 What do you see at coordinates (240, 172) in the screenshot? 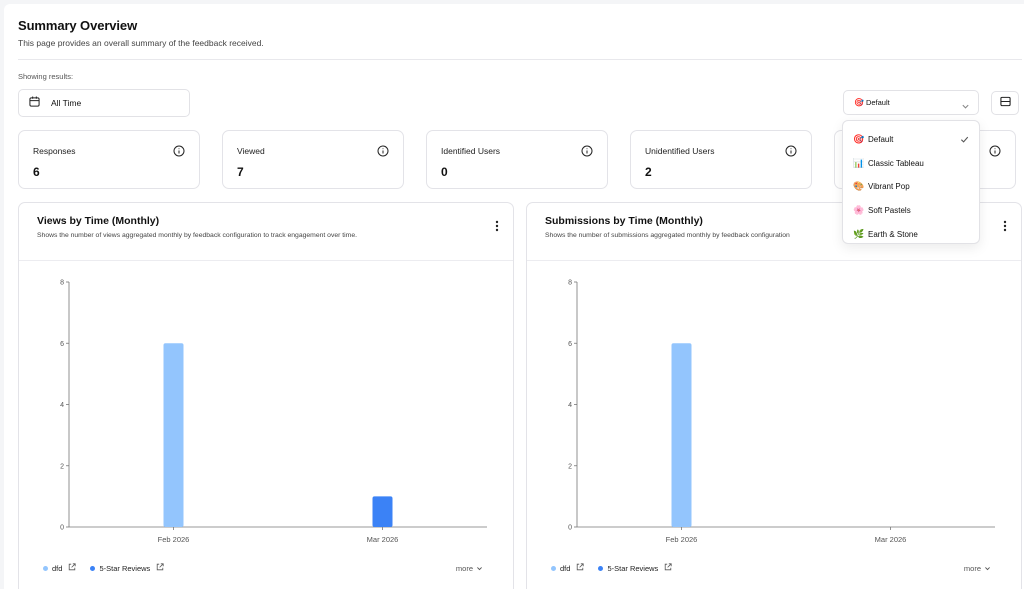
I see `stat-value: 7` at bounding box center [240, 172].